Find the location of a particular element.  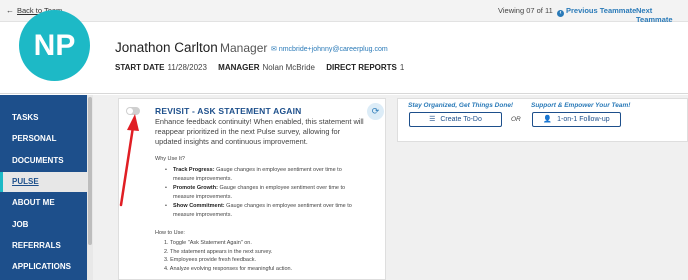

email-link: ✉ nmcbride+johnny@careerplug.com is located at coordinates (329, 49).